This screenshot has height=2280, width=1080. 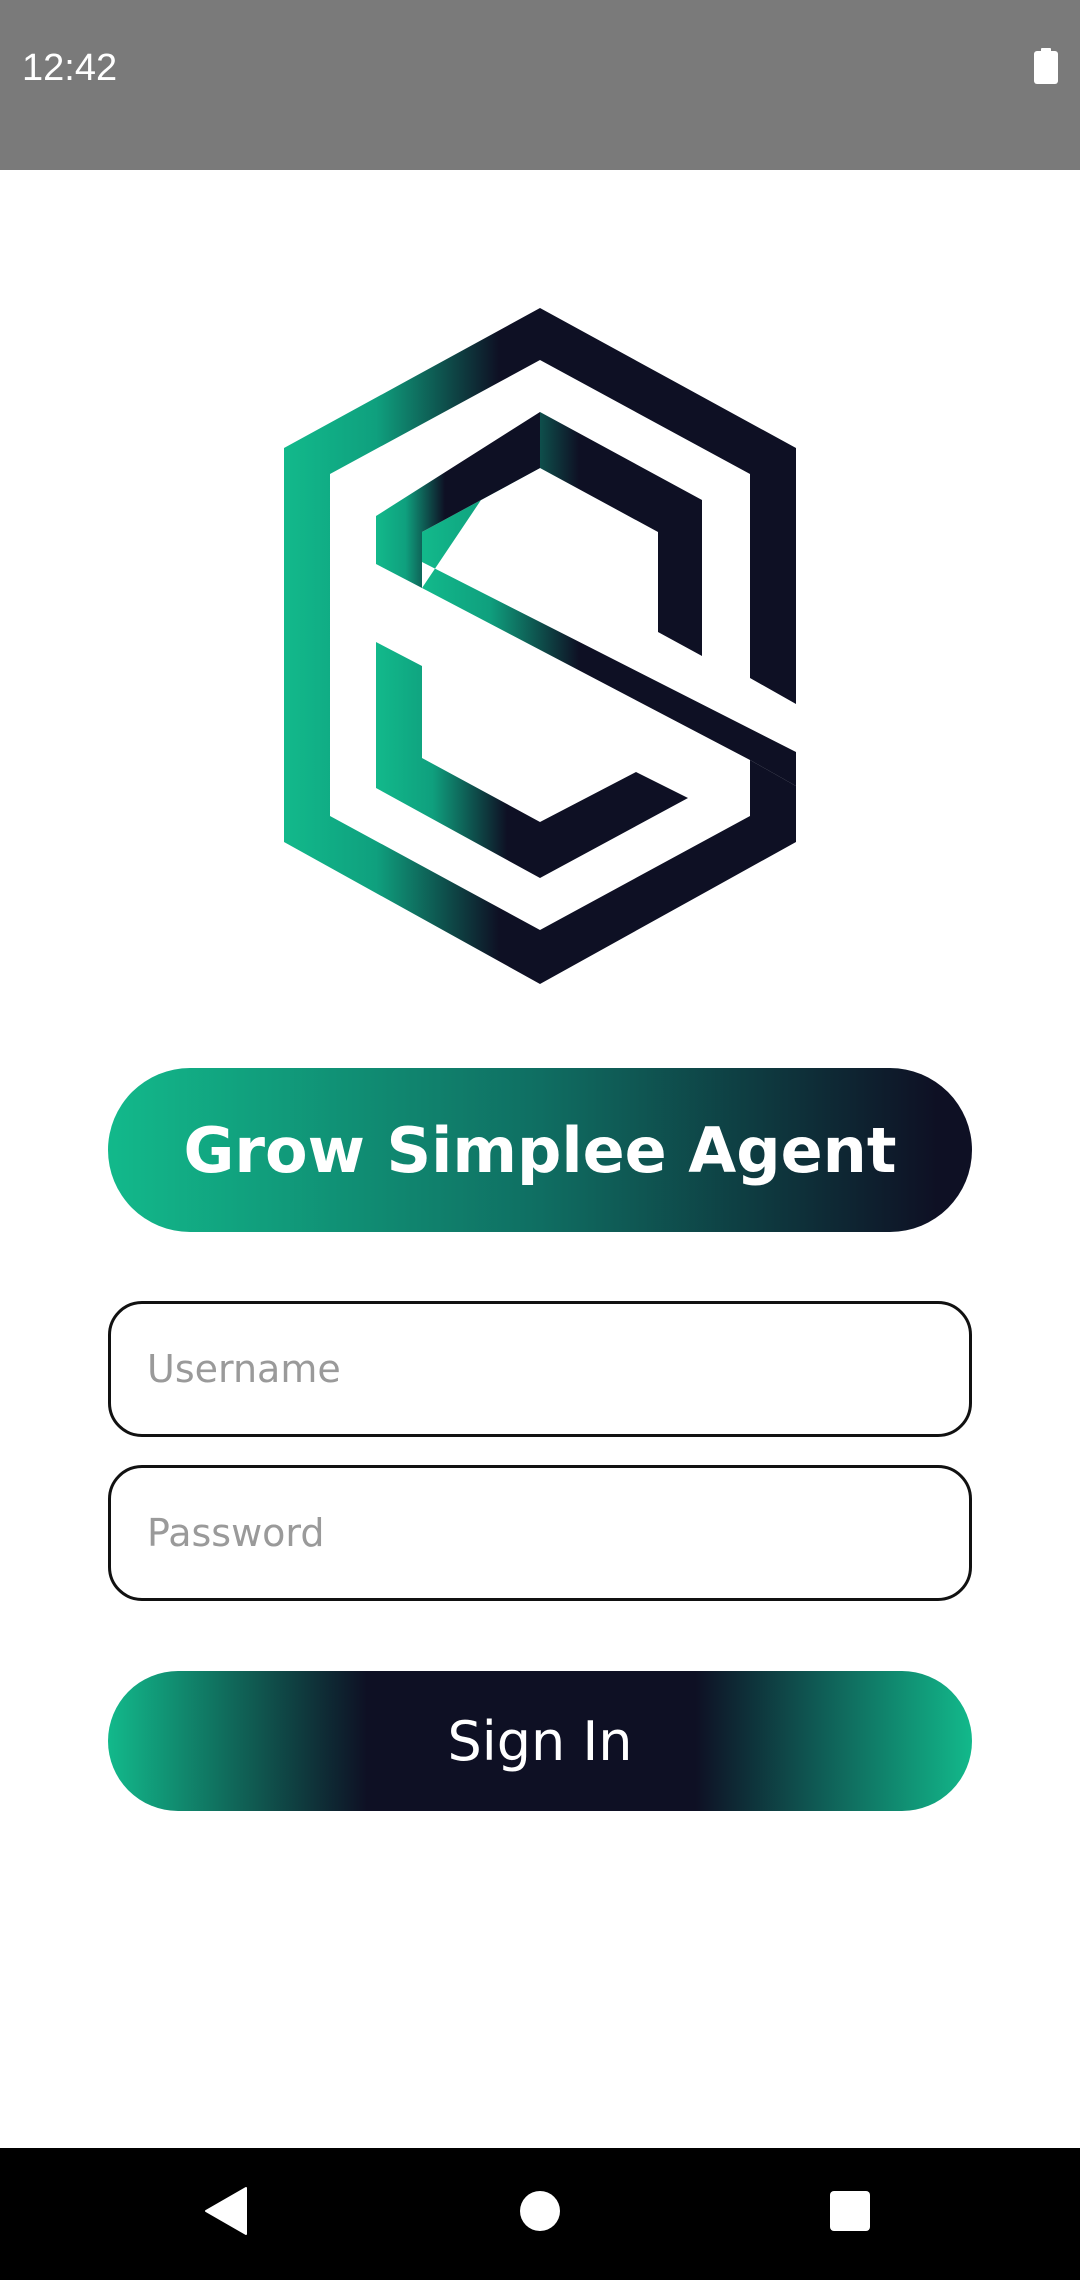 I want to click on back-icon, so click(x=226, y=2211).